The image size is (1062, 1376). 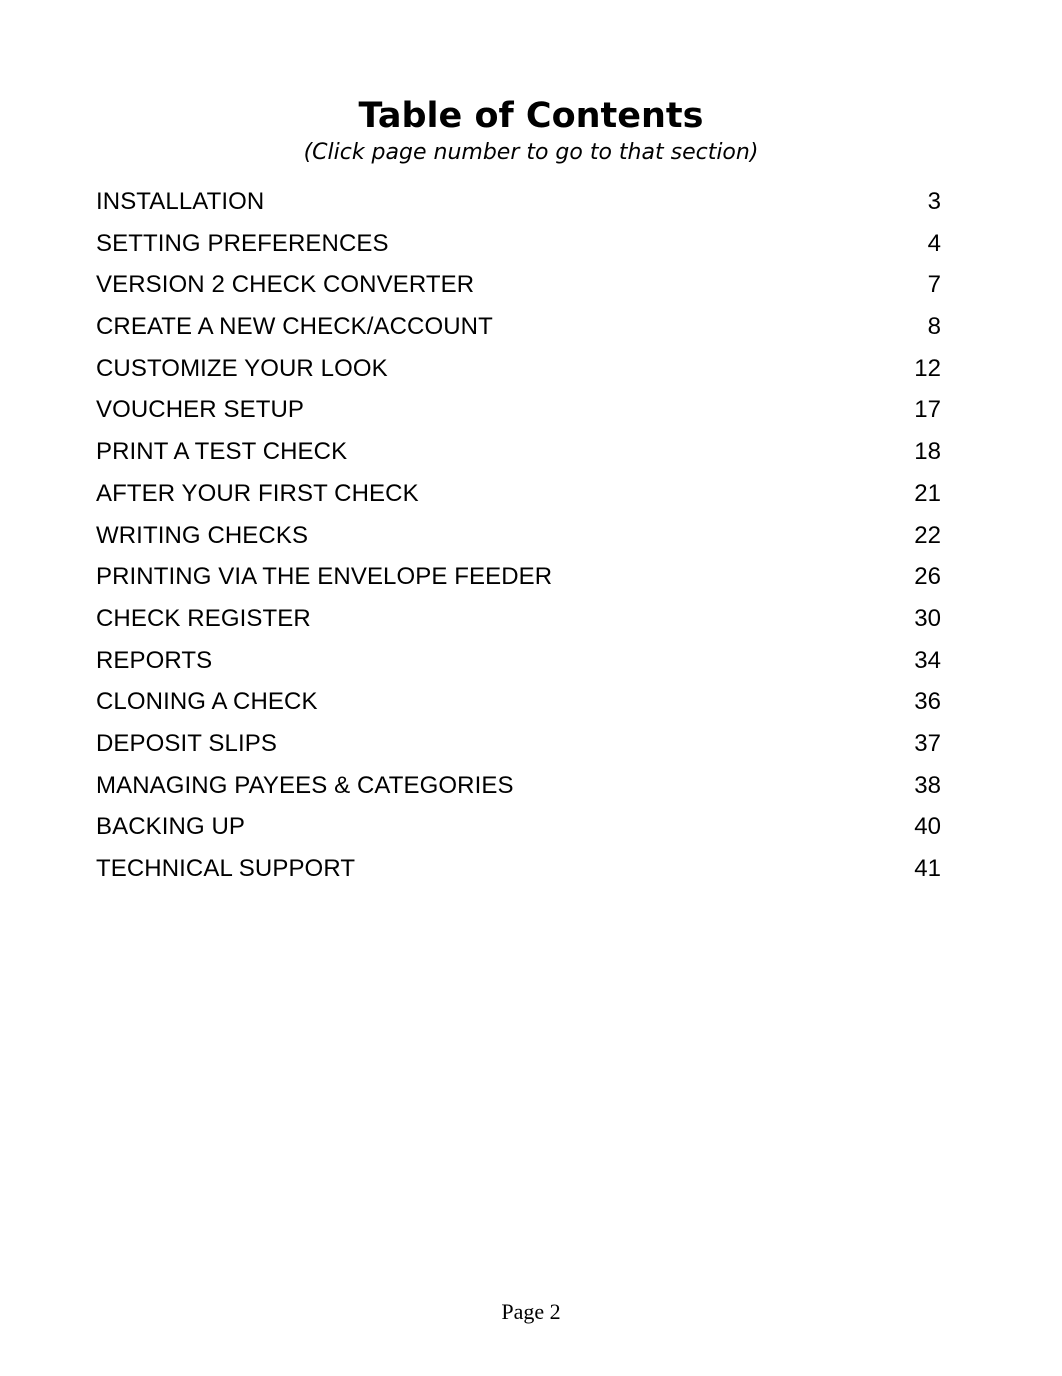 I want to click on toc-entry-label: SETTING PREFERENCES, so click(x=242, y=243).